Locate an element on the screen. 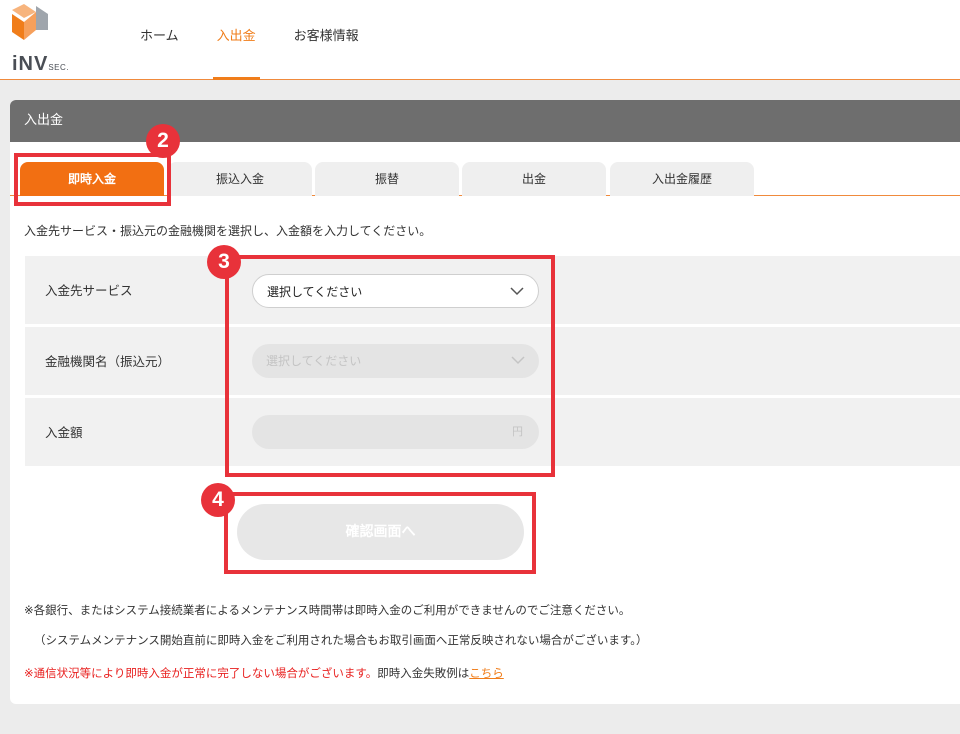  logo-wordmark: iNVSEC. is located at coordinates (41, 64).